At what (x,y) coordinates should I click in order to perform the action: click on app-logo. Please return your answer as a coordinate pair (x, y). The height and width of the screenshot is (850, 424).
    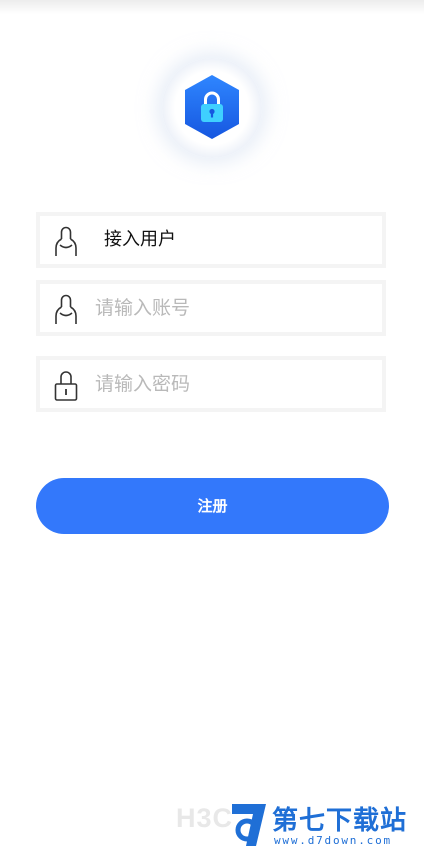
    Looking at the image, I should click on (212, 108).